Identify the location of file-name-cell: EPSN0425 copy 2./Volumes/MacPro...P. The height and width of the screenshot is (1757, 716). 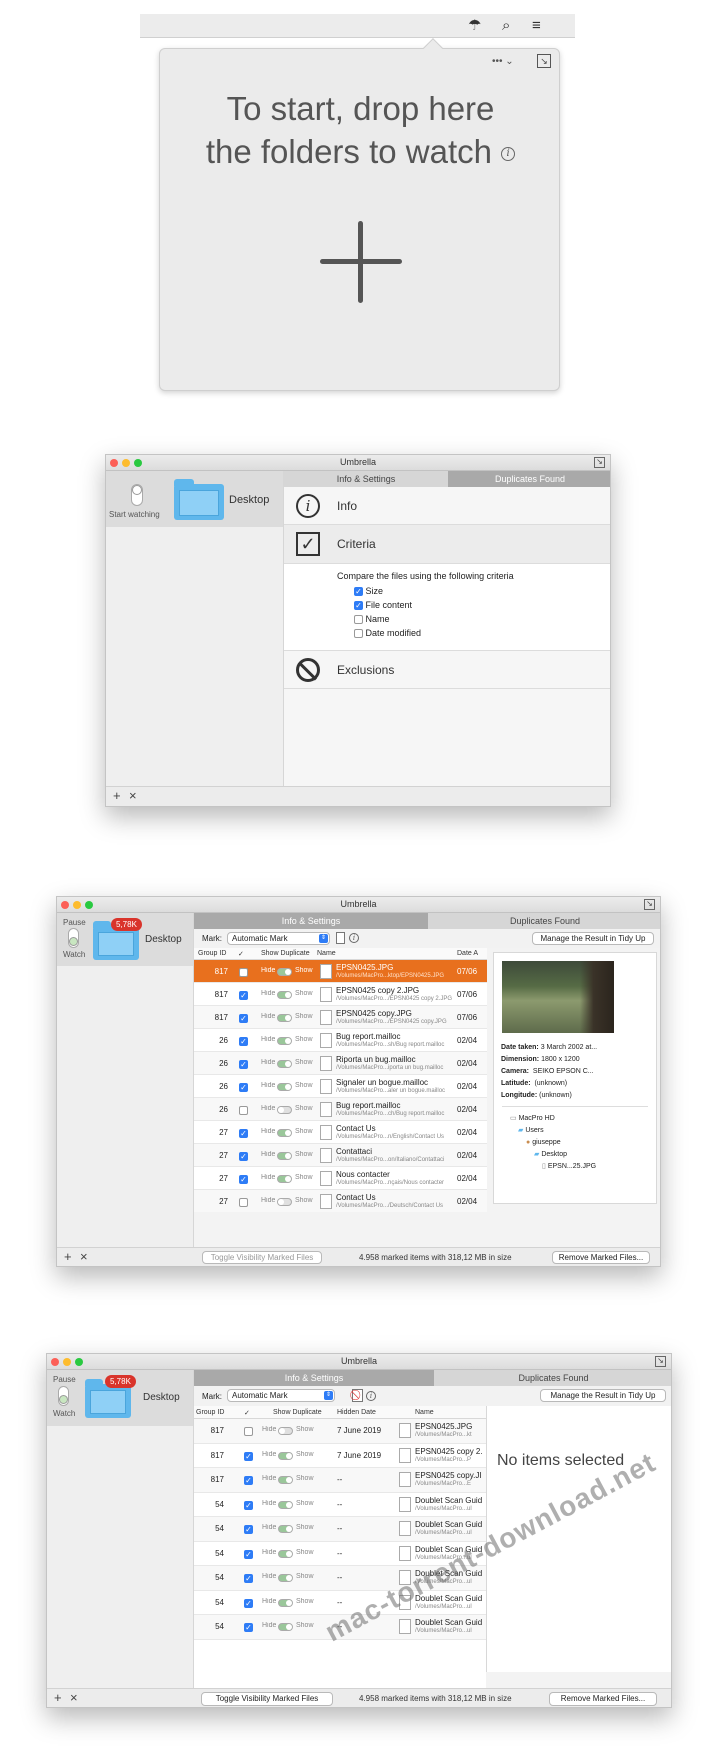
(450, 1456).